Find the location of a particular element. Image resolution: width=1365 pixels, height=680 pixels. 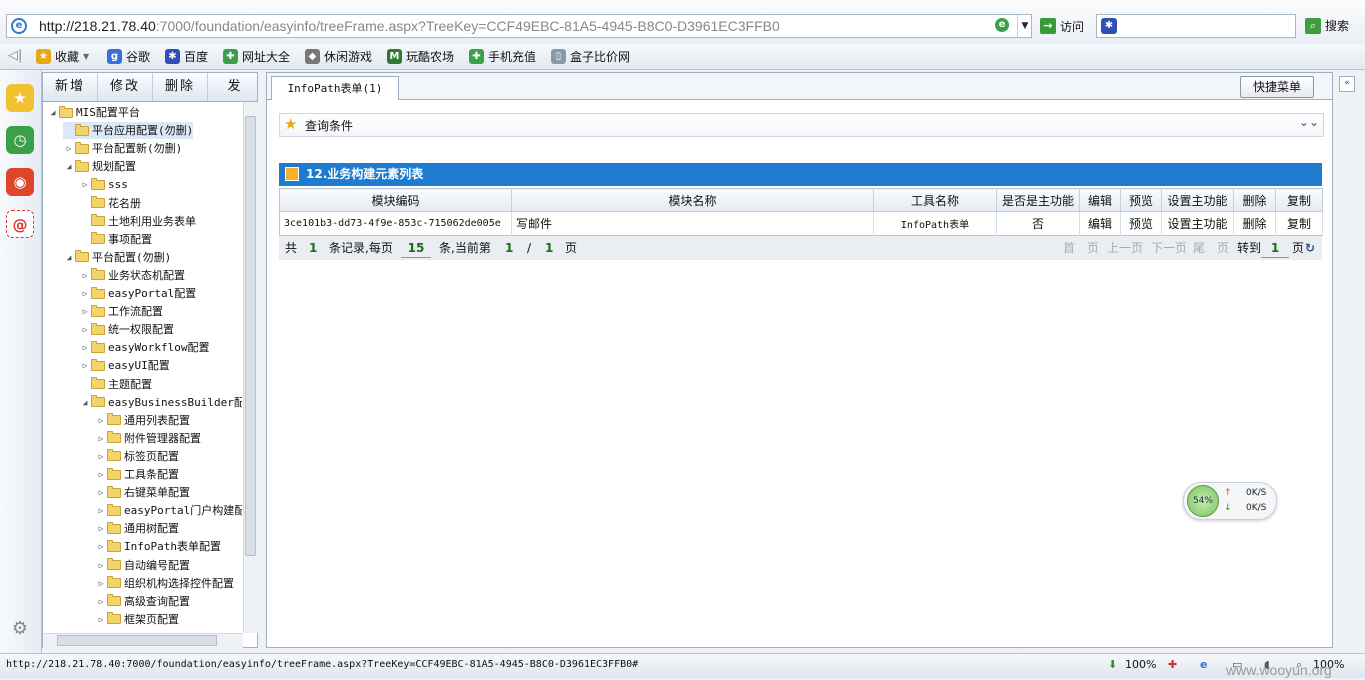

tree-horizontal-scrollbar is located at coordinates (143, 640).